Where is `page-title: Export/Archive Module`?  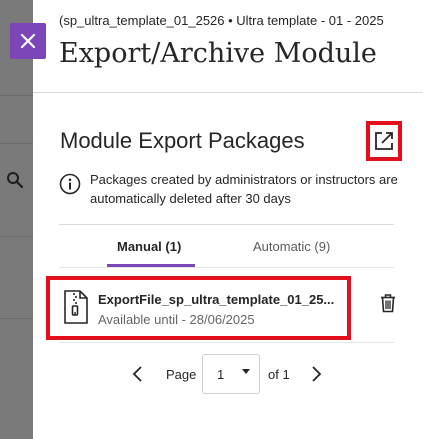
page-title: Export/Archive Module is located at coordinates (218, 53).